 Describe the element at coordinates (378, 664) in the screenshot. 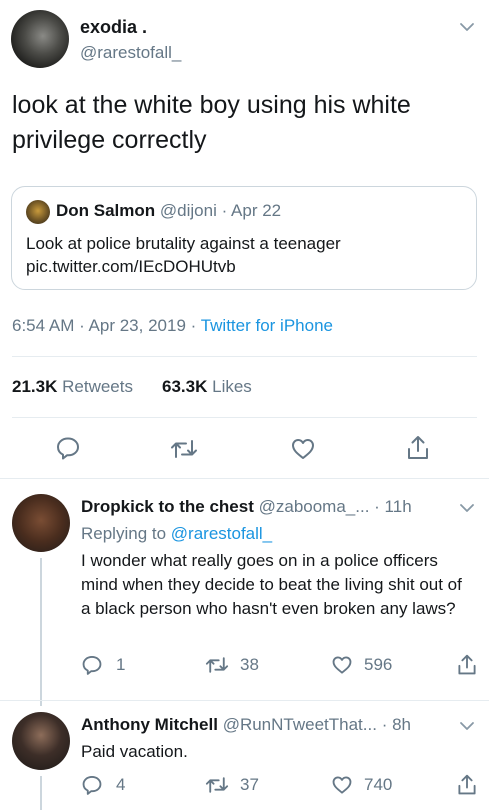

I see `like-count: 596` at that location.